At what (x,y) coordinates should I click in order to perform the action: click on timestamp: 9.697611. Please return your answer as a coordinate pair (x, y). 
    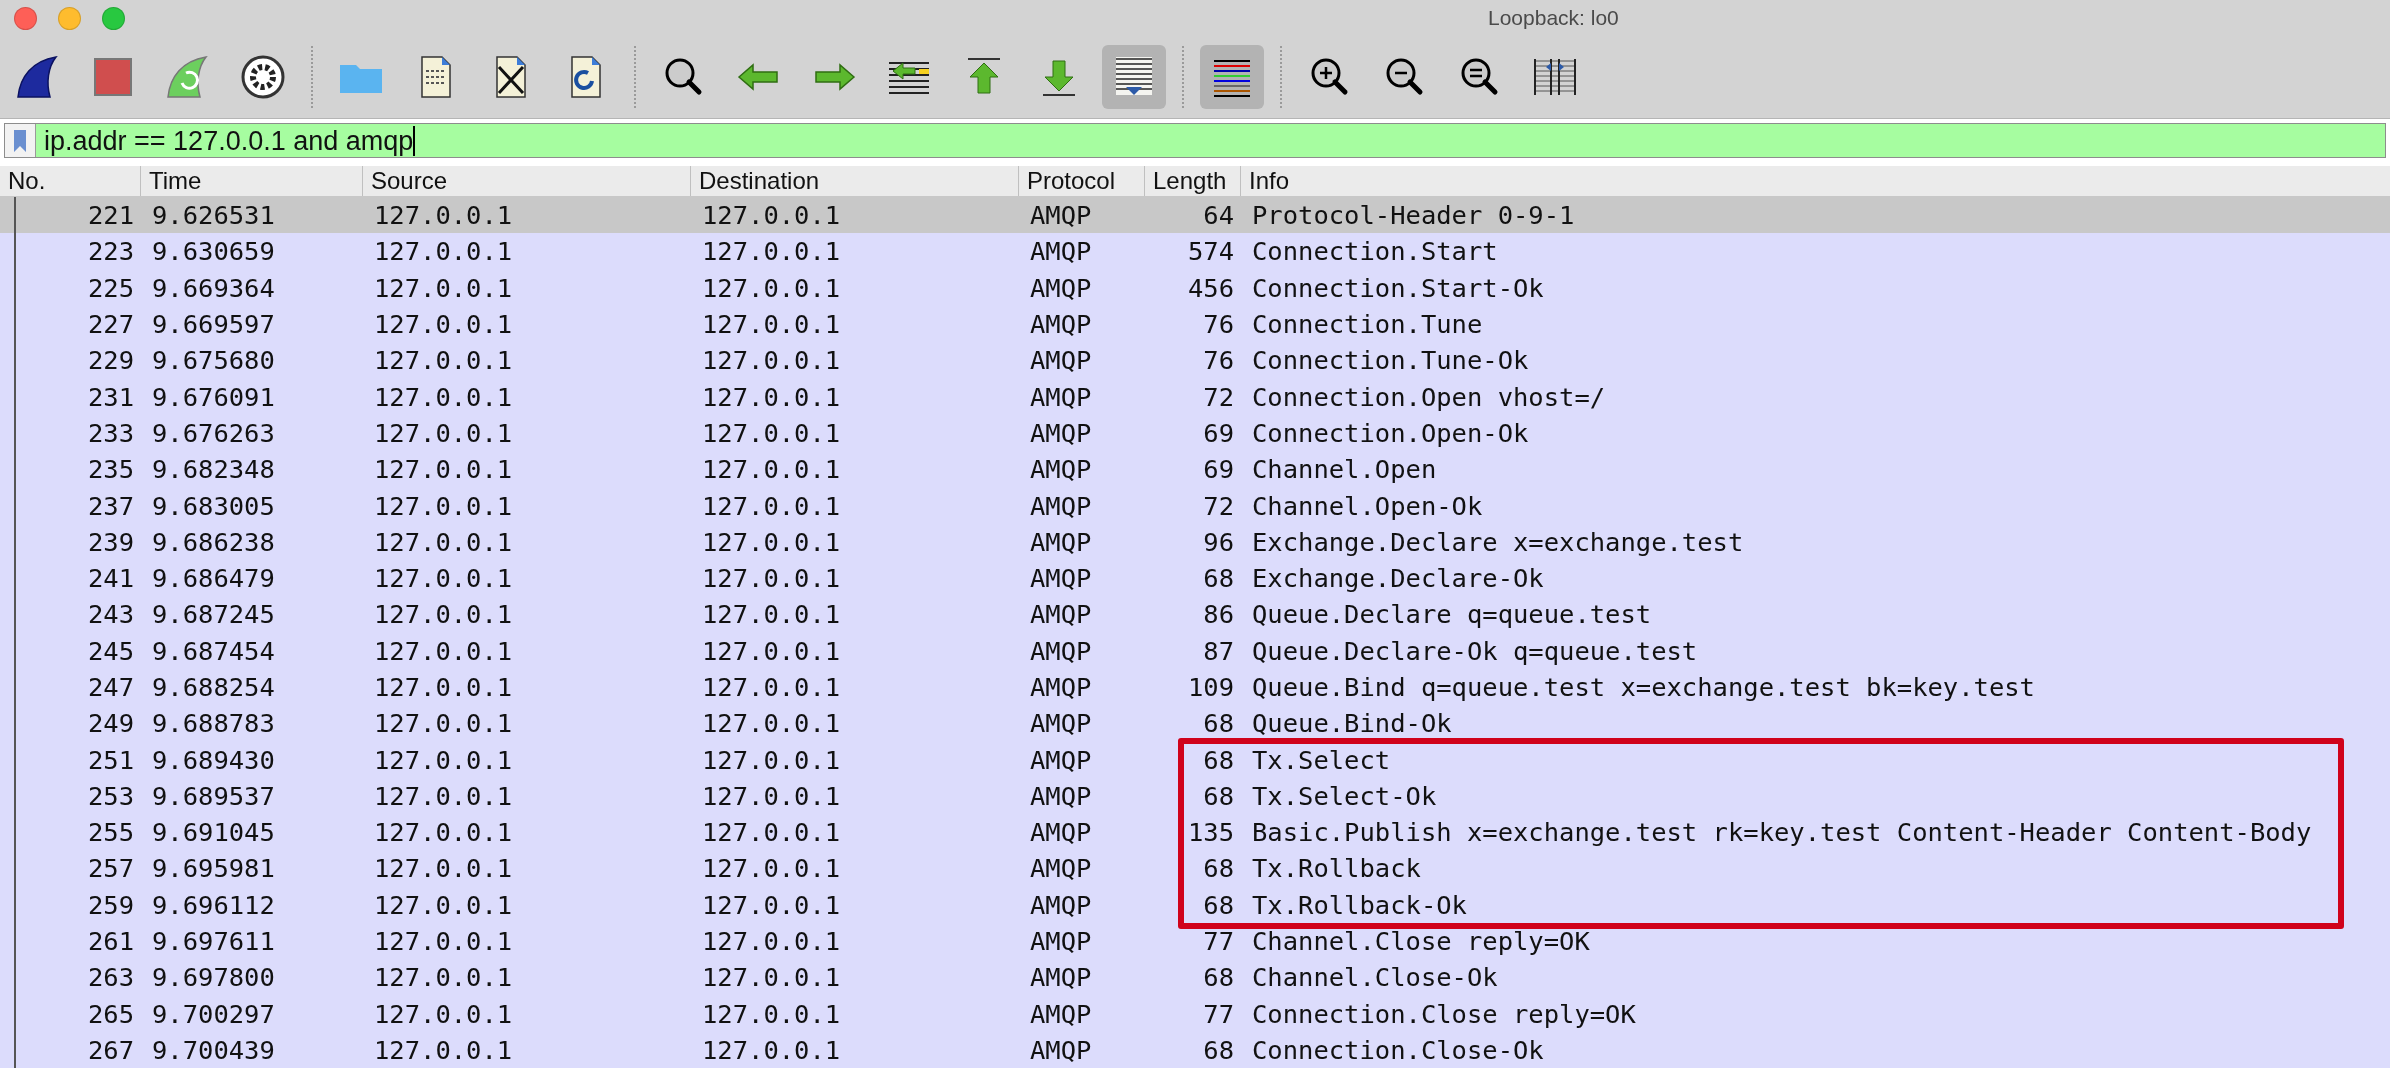
    Looking at the image, I should click on (213, 941).